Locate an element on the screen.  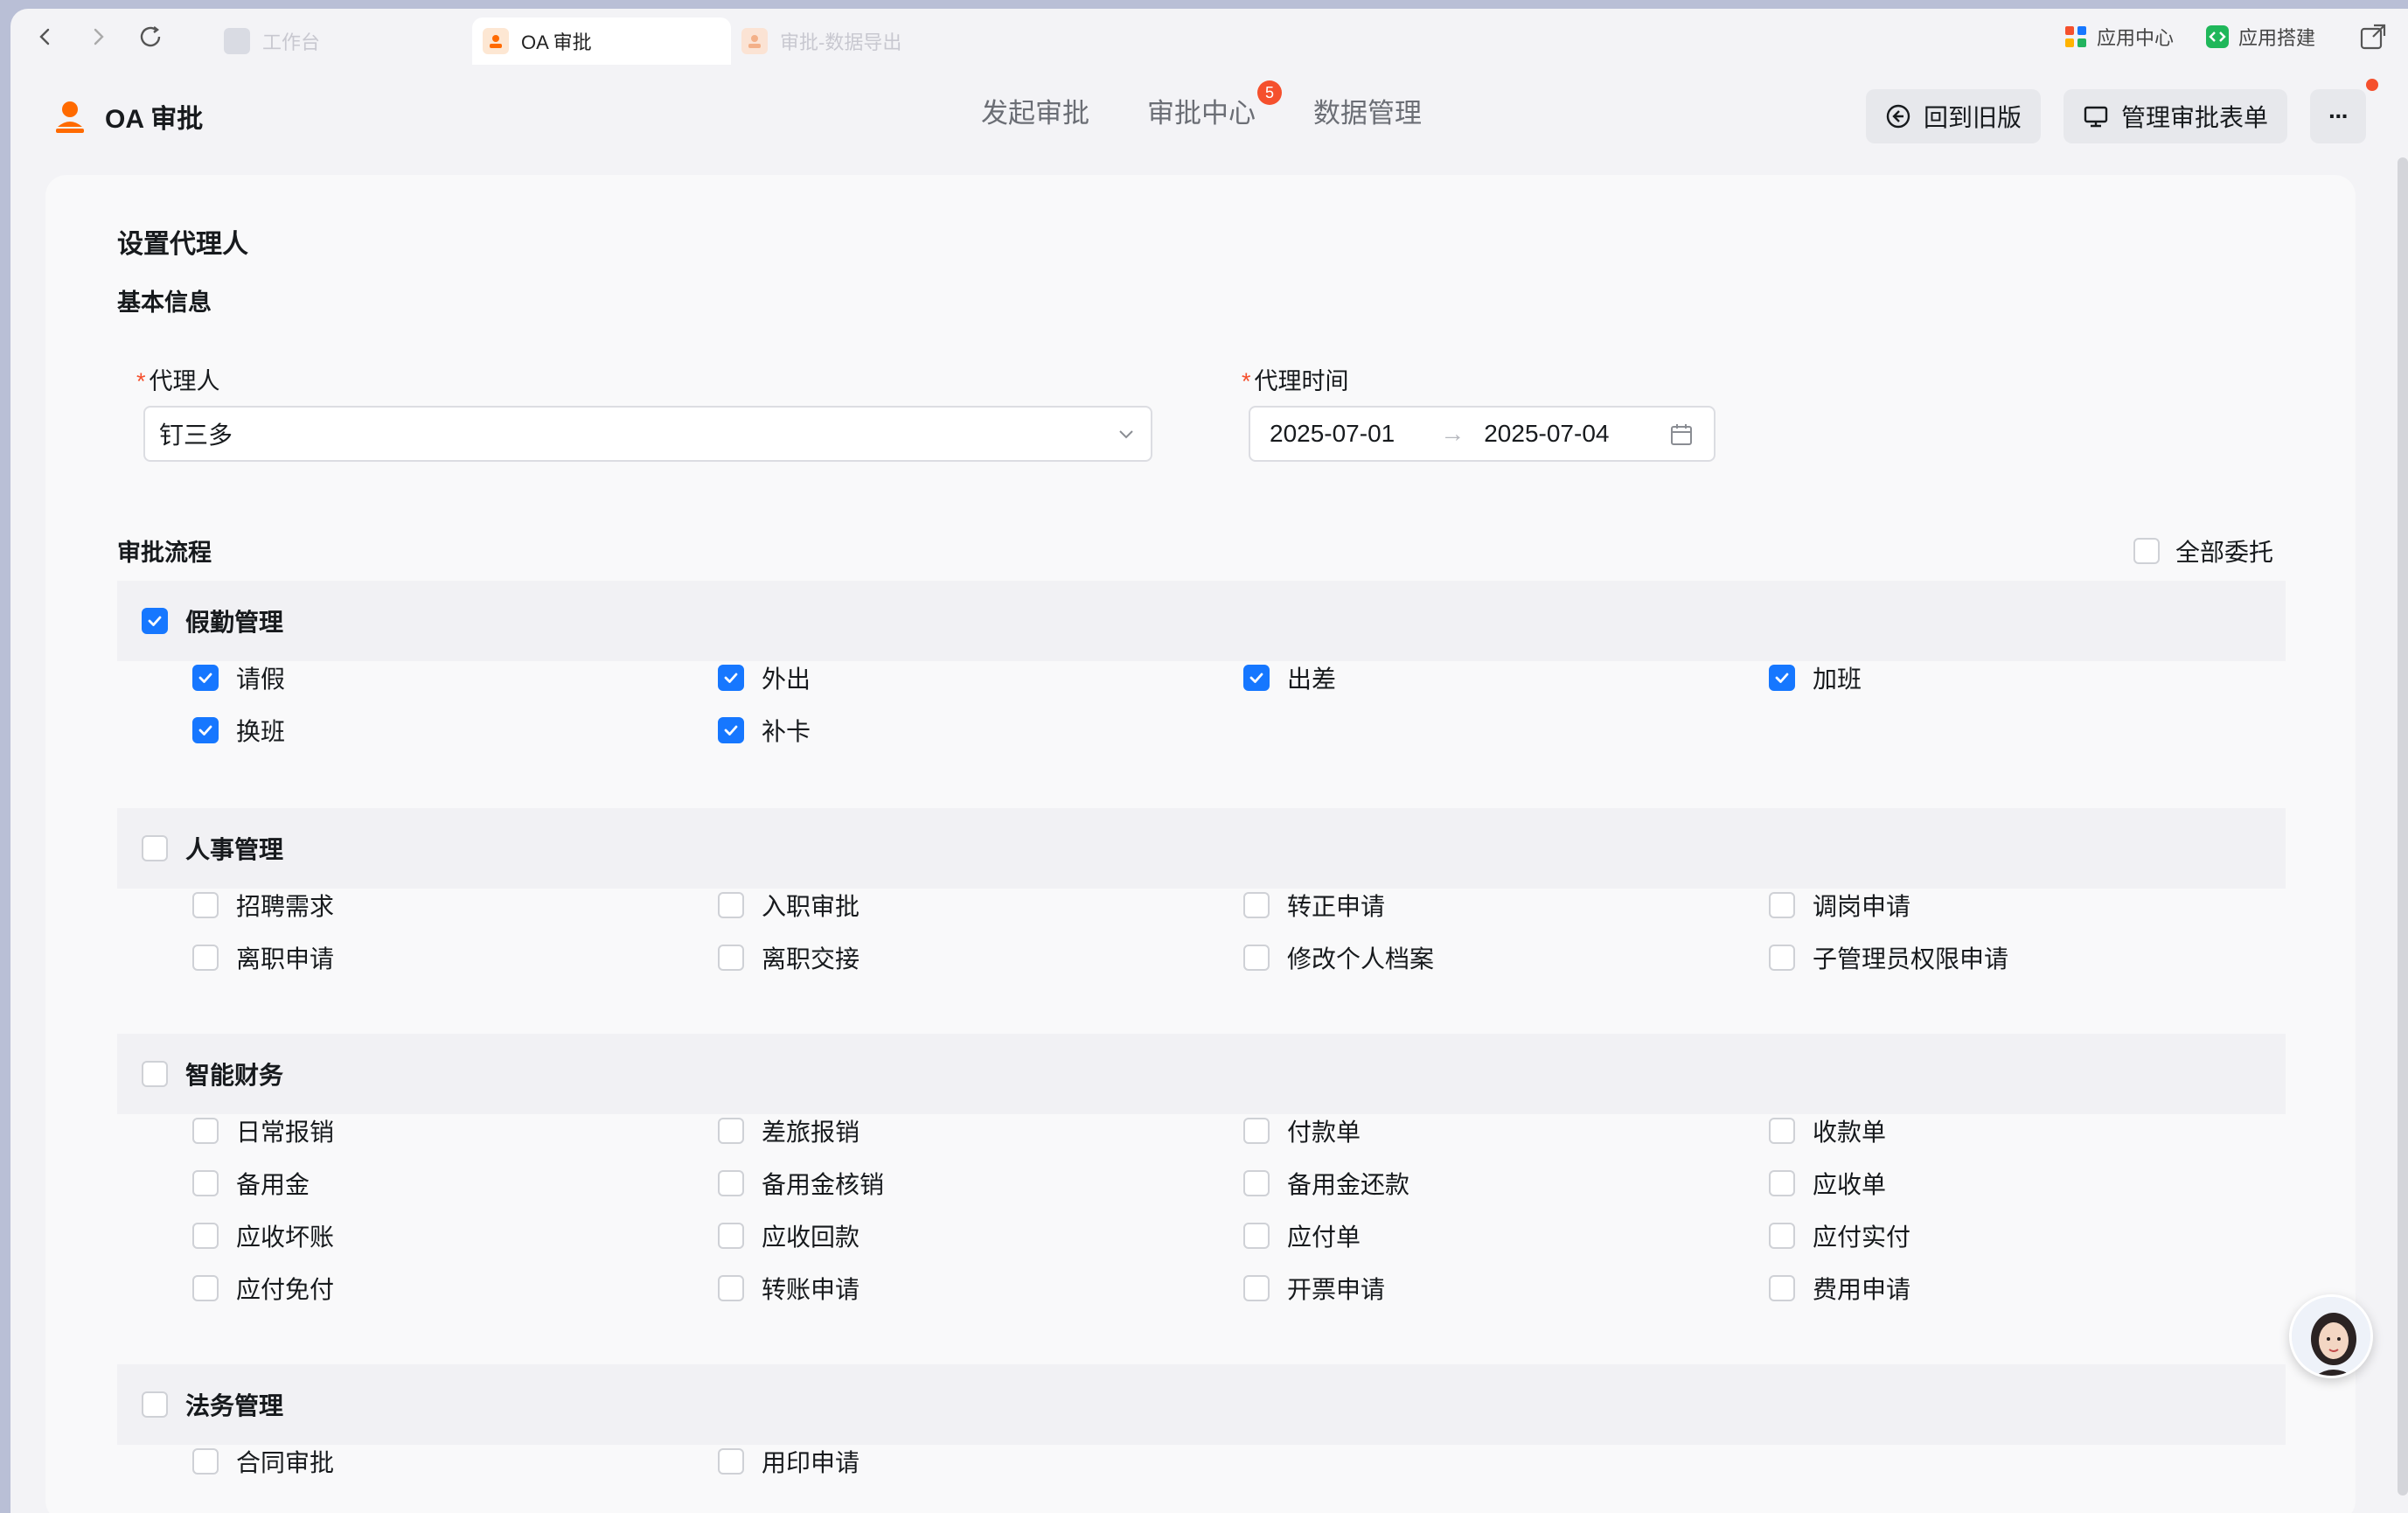
delegate-all-checkbox: 全部委托 is located at coordinates (2203, 550).